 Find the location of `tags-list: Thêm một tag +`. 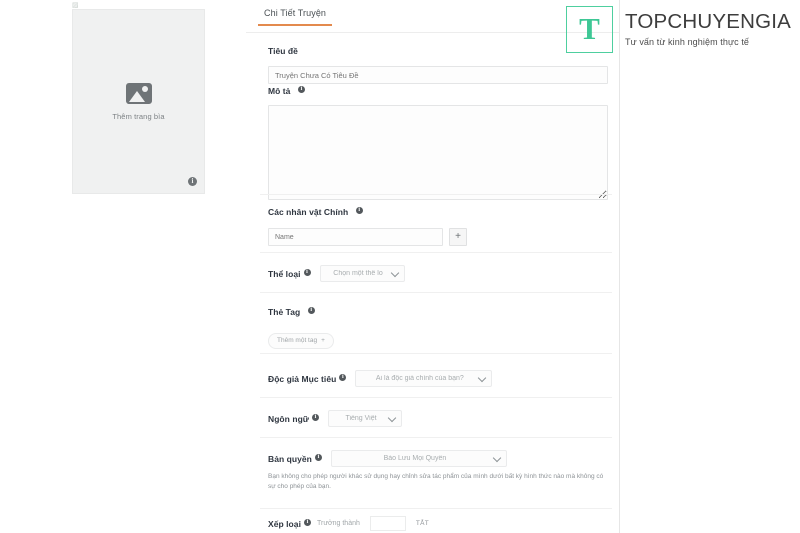

tags-list: Thêm một tag + is located at coordinates (438, 339).